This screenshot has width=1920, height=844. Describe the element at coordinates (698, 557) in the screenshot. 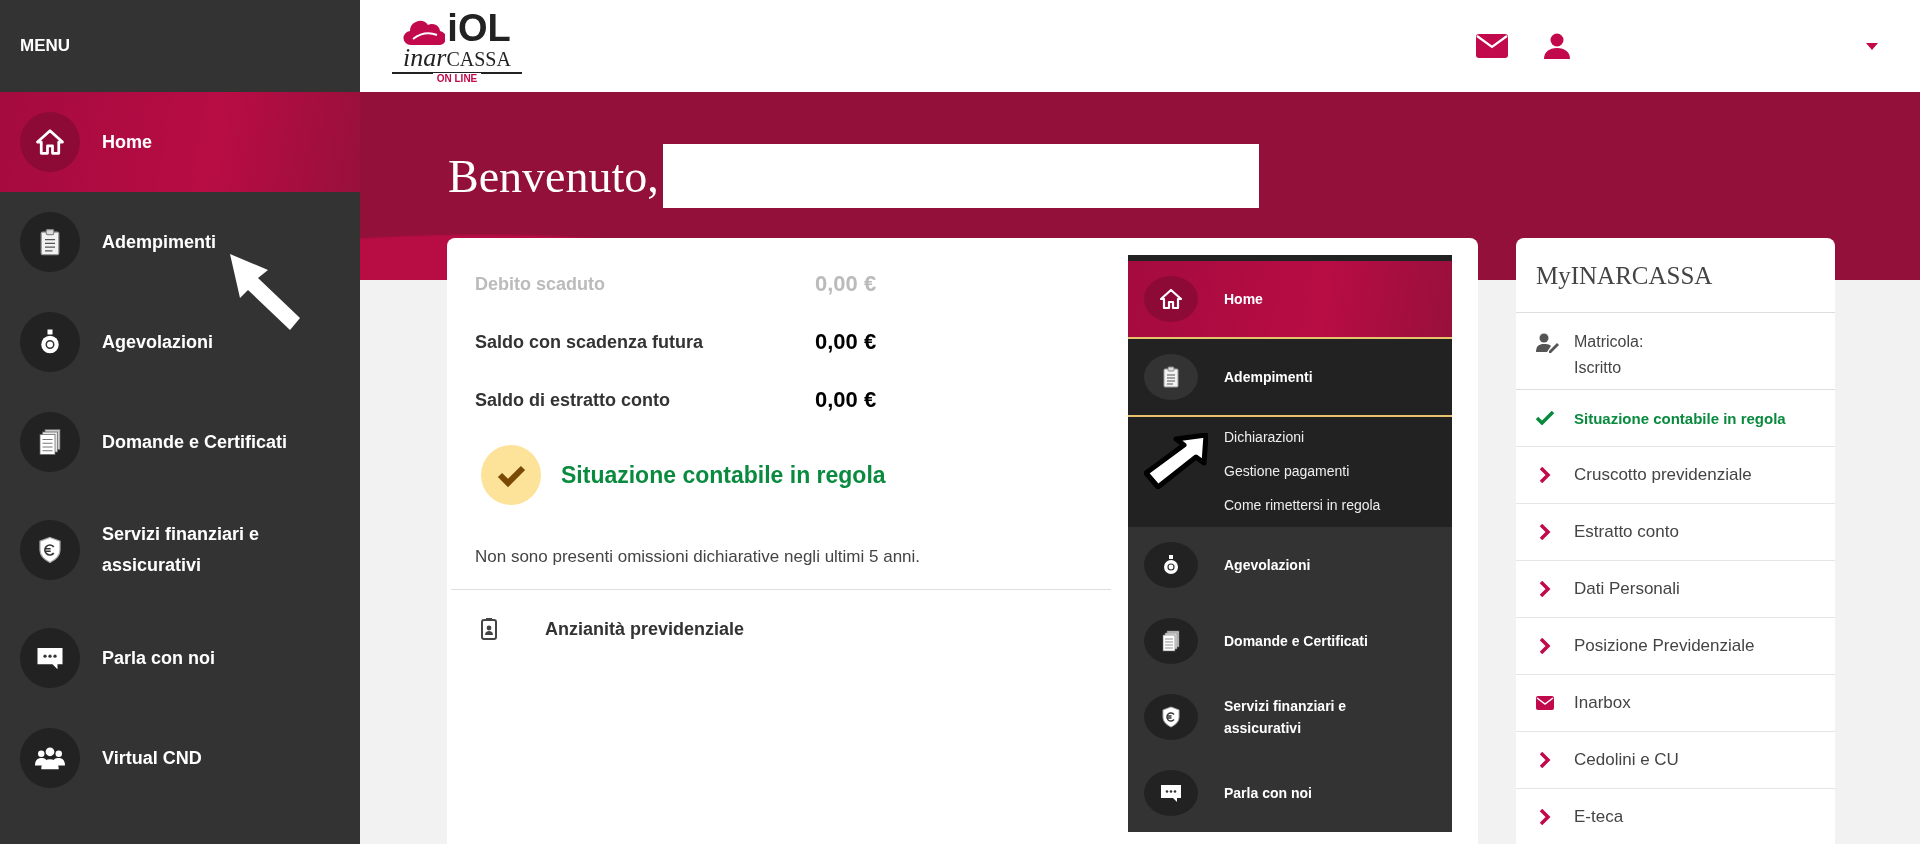

I see `notice-text: Non sono presenti omissioni dichiarative negli ultimi 5 anni.` at that location.